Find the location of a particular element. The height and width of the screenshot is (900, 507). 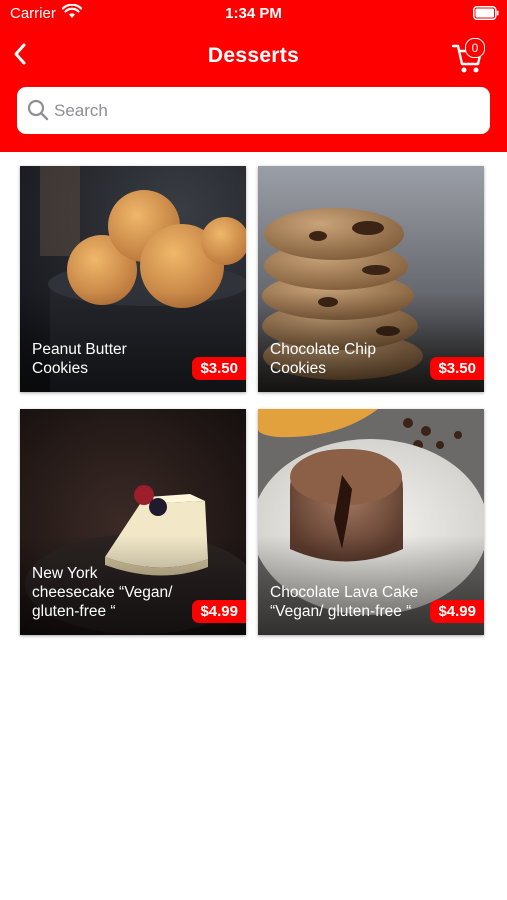

cart-count-badge: 0 is located at coordinates (475, 48).